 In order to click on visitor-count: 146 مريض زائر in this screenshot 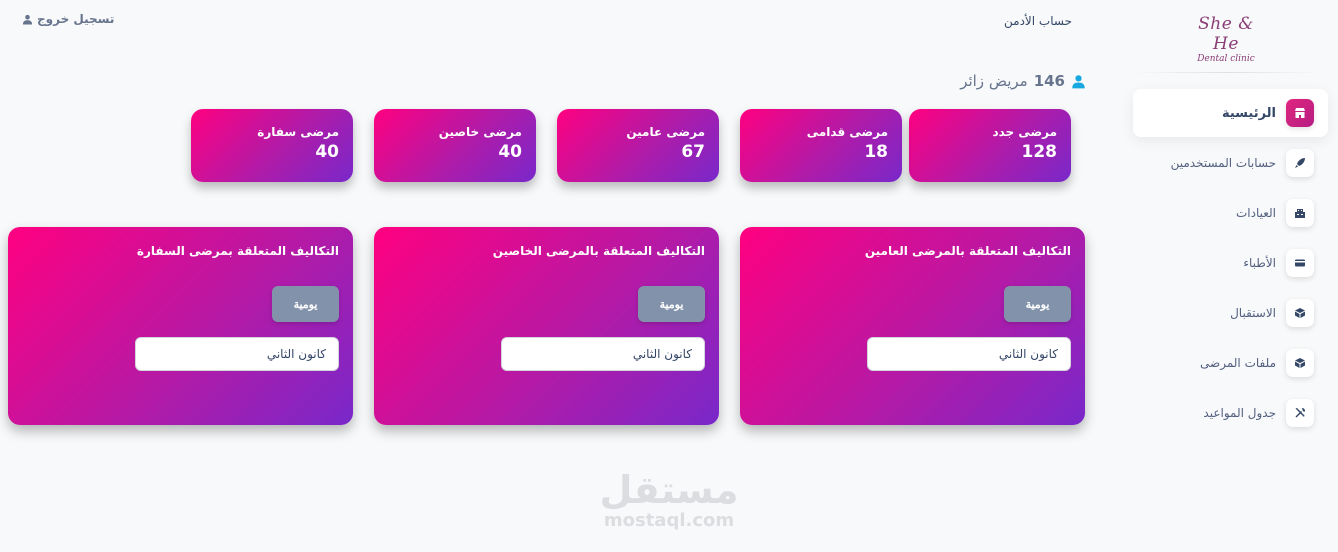, I will do `click(1023, 81)`.